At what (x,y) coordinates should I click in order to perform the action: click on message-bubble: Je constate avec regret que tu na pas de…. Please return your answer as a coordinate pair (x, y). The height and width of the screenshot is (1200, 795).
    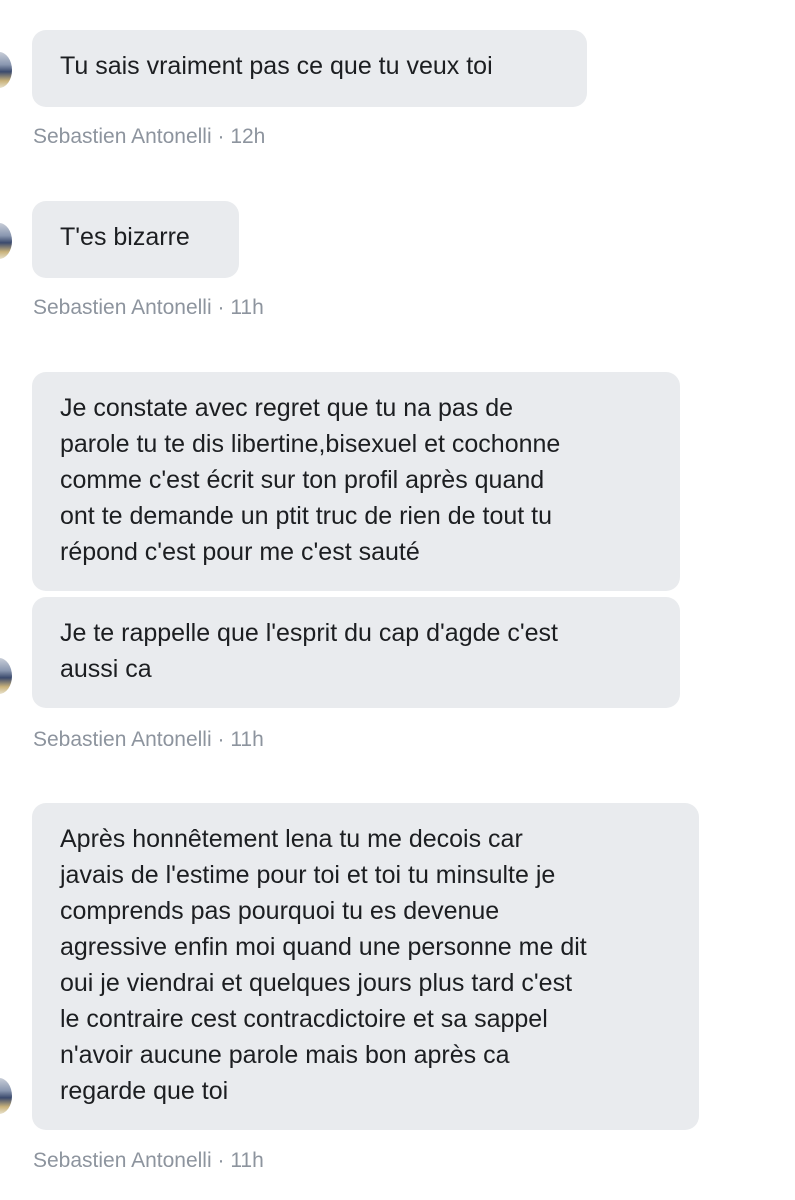
    Looking at the image, I should click on (356, 481).